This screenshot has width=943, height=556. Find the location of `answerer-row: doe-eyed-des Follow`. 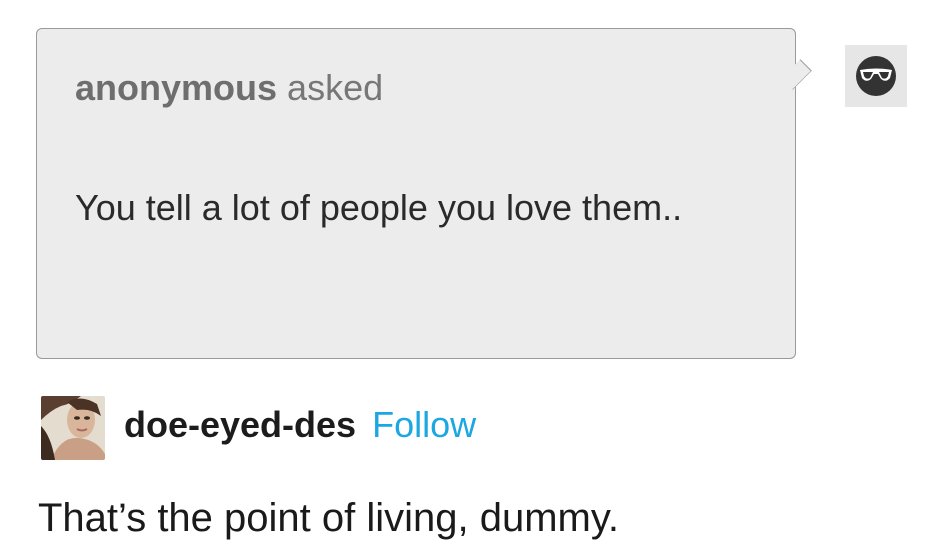

answerer-row: doe-eyed-des Follow is located at coordinates (300, 425).